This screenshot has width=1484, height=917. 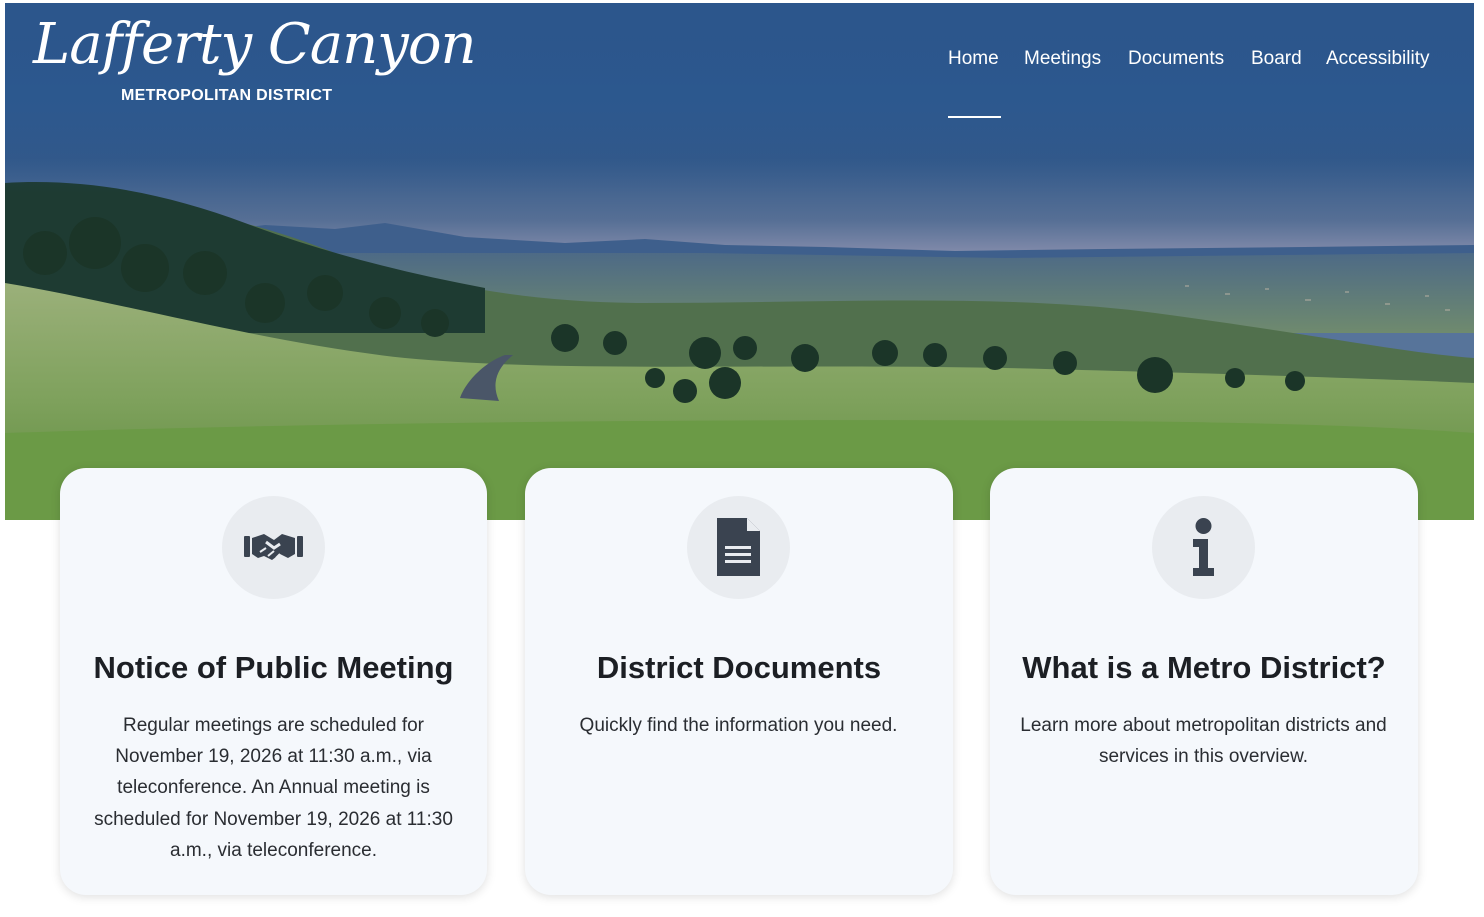 What do you see at coordinates (739, 667) in the screenshot?
I see `card-title: District Documents` at bounding box center [739, 667].